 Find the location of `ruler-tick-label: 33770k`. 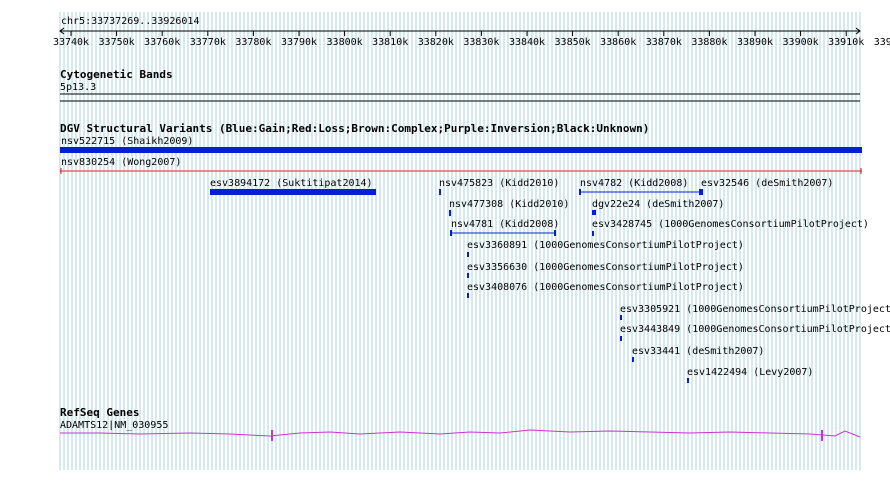

ruler-tick-label: 33770k is located at coordinates (208, 42).